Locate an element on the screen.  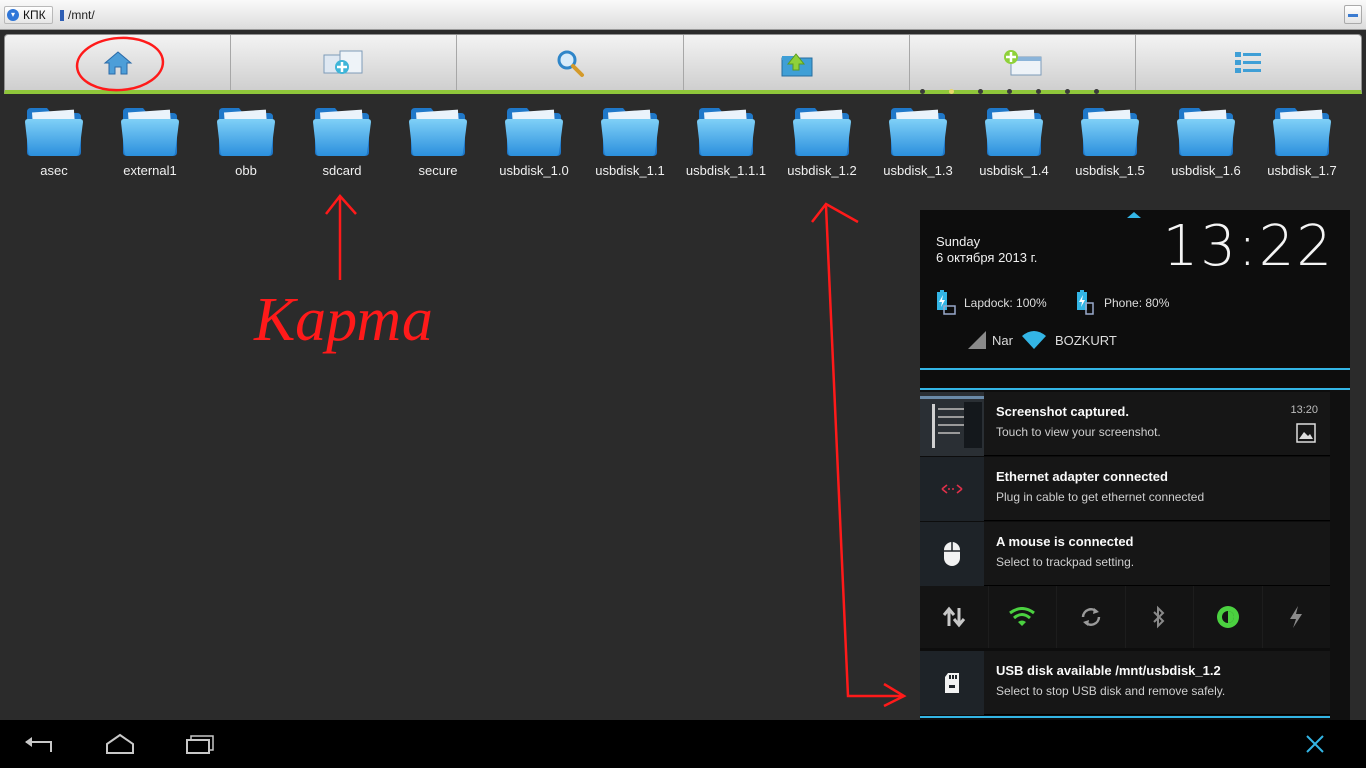
folder-label: usbdisk_1.1.1 is located at coordinates (726, 170).